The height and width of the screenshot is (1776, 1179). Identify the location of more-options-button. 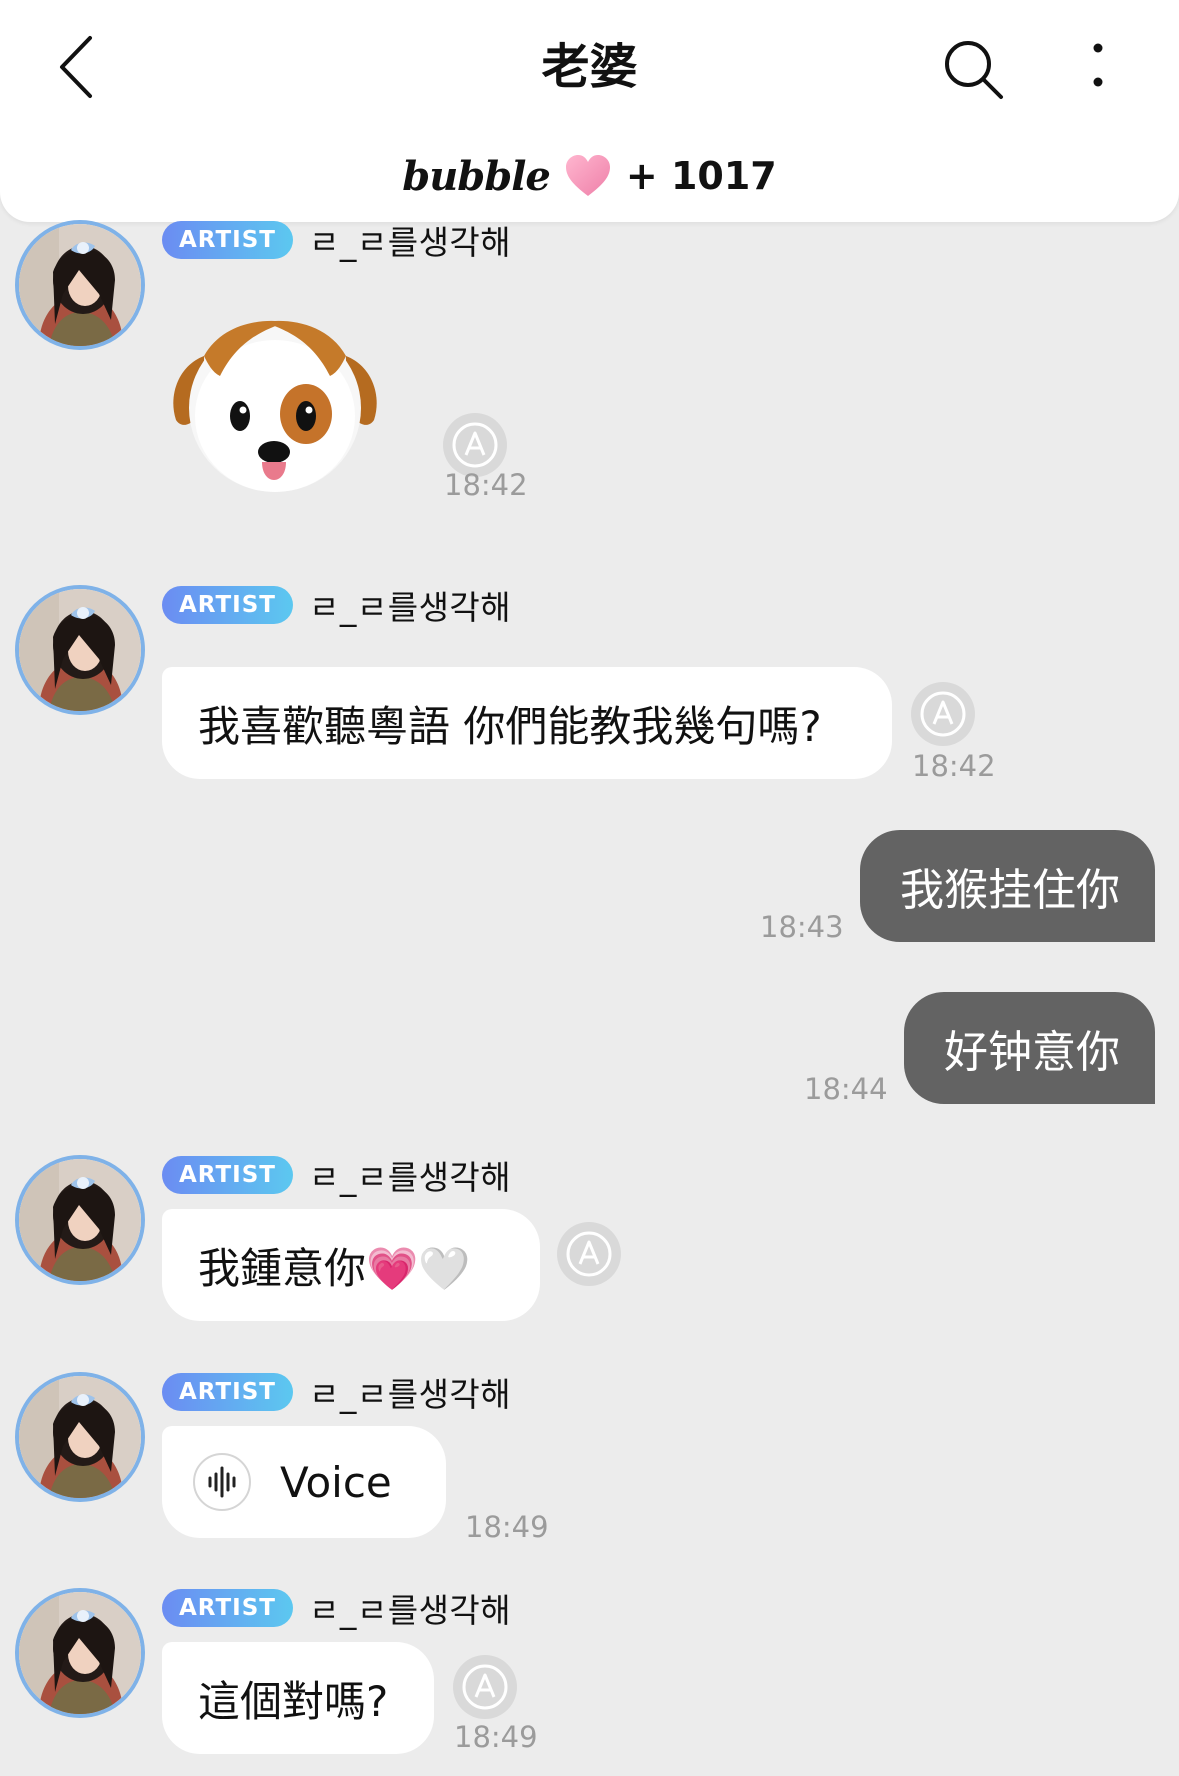
(1098, 69).